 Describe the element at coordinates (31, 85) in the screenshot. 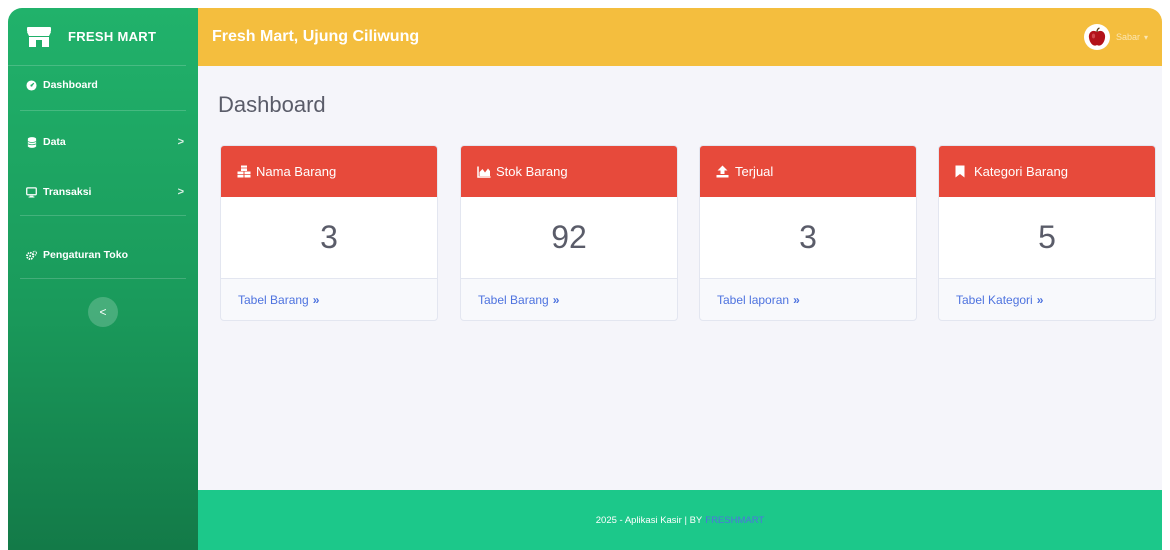

I see `tachometer-icon` at that location.